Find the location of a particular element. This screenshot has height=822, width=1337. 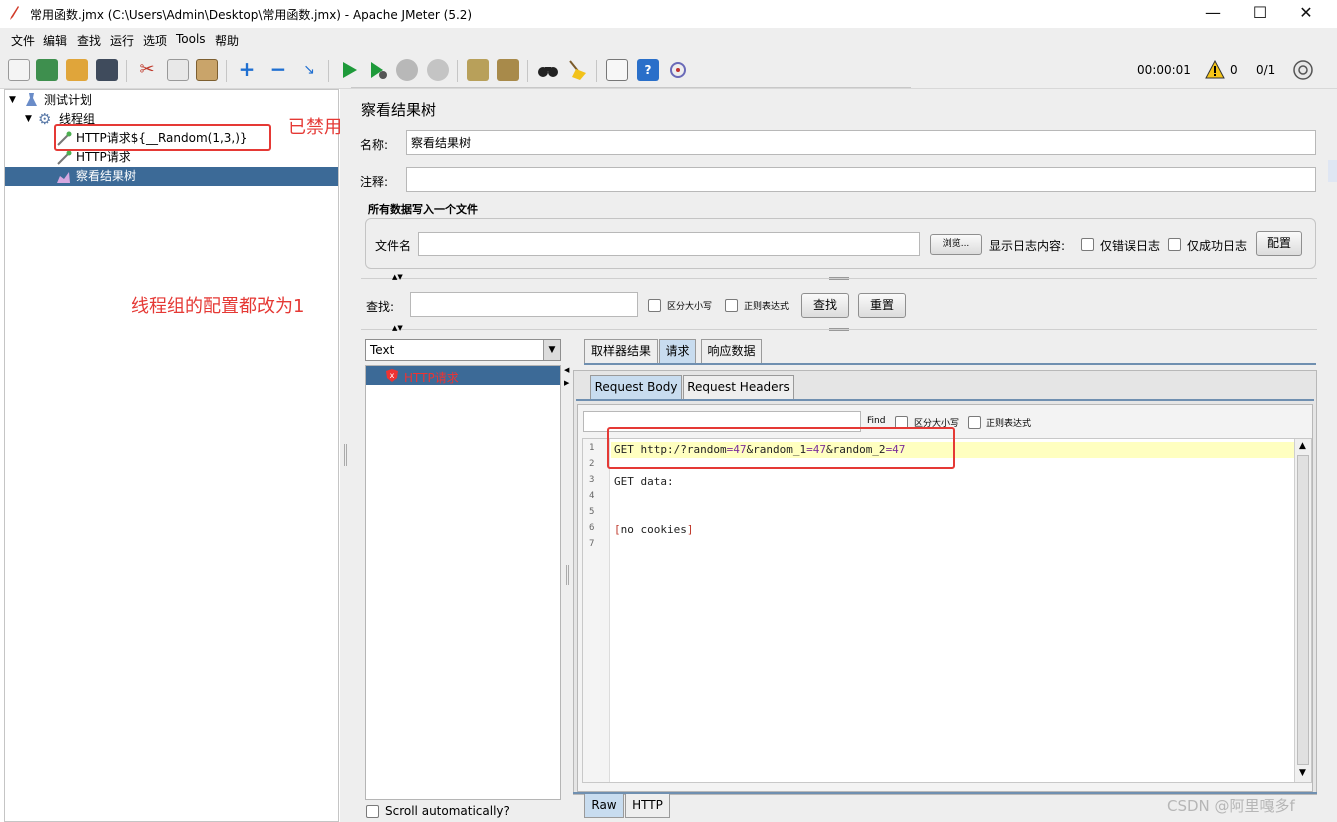

file-section-box: 文件名 浏览... 显示日志内容: 仅错误日志 仅成功日志 配置 is located at coordinates (840, 243).